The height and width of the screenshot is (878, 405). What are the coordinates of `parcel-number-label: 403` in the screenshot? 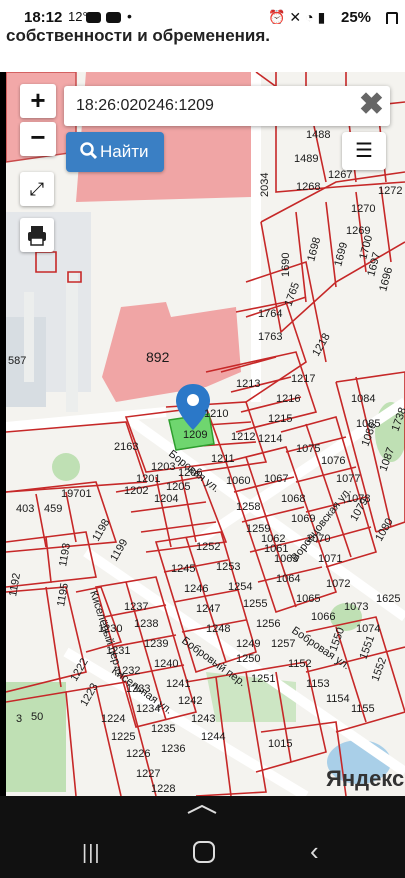 It's located at (25, 509).